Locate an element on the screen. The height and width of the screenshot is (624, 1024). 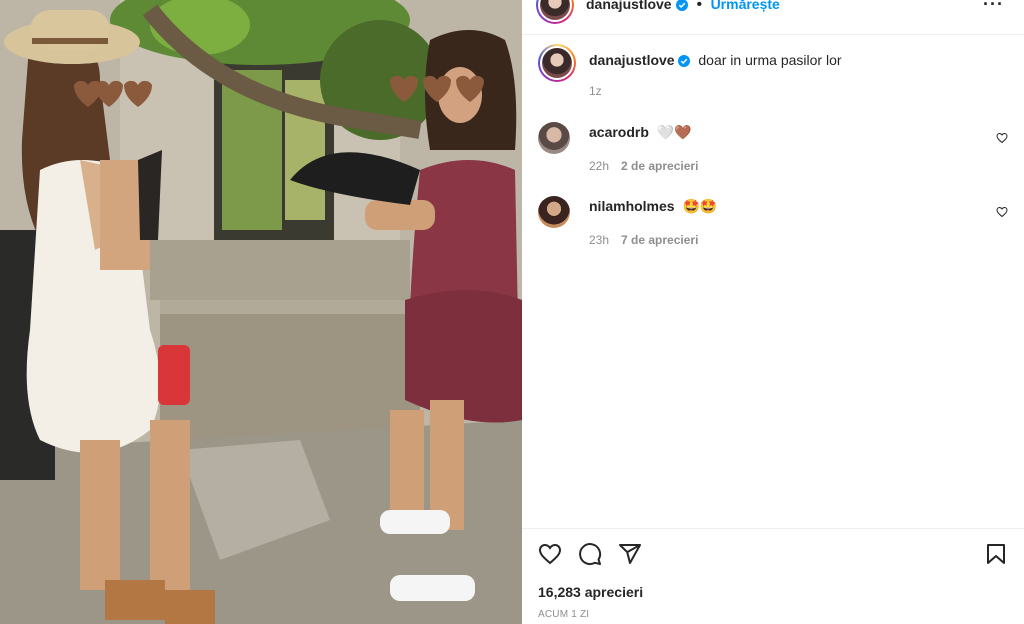
caption: danajustlove doar in urma pasilor lor 1z is located at coordinates (773, 74).